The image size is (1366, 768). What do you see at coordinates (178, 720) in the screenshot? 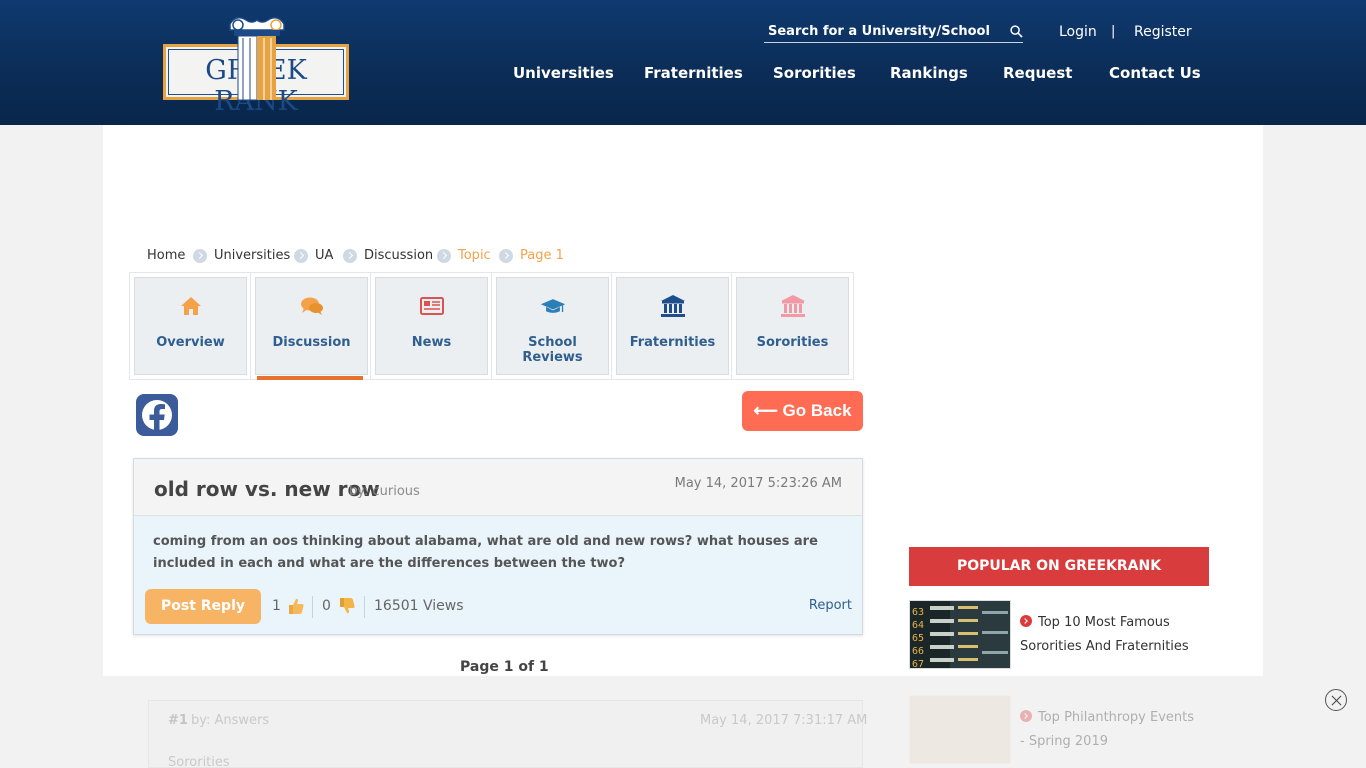
I see `answer-number: #1` at bounding box center [178, 720].